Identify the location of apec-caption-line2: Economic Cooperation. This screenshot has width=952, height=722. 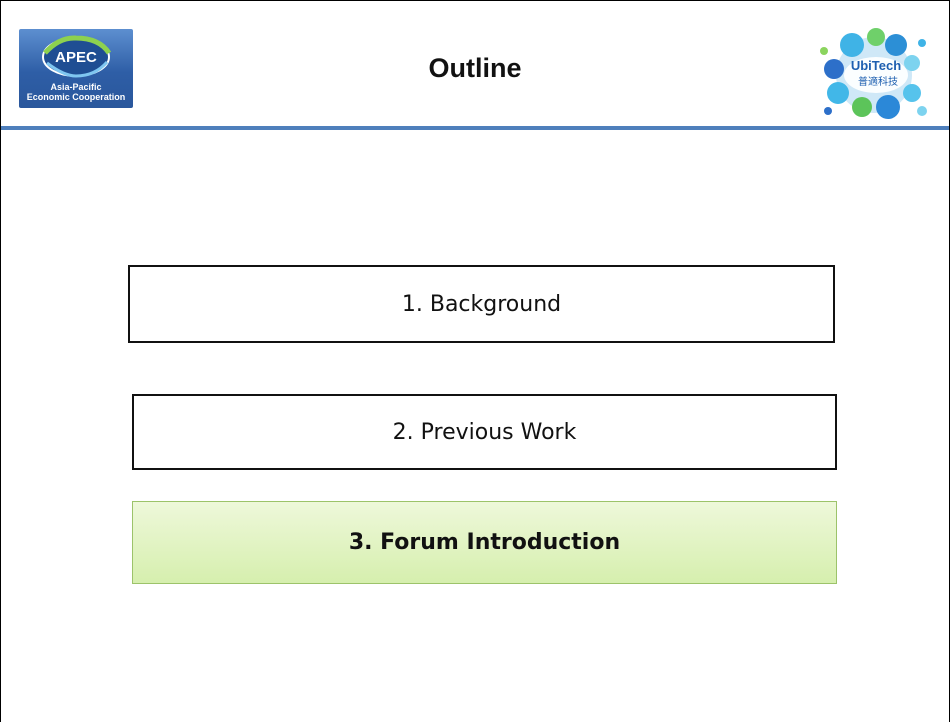
(76, 97).